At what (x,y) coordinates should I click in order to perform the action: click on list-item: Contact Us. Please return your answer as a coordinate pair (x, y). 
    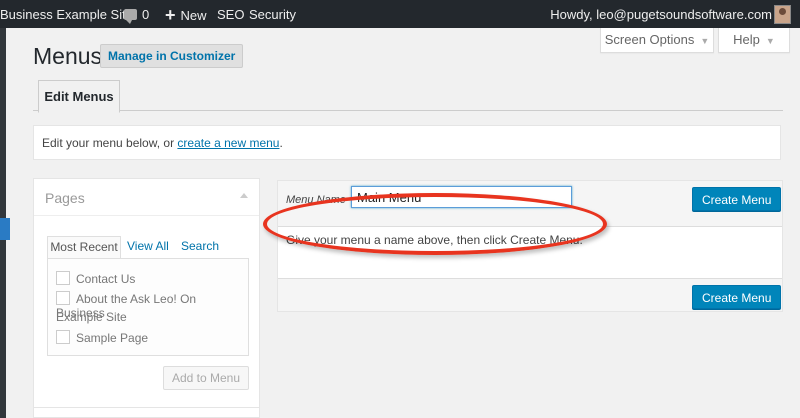
    Looking at the image, I should click on (95, 278).